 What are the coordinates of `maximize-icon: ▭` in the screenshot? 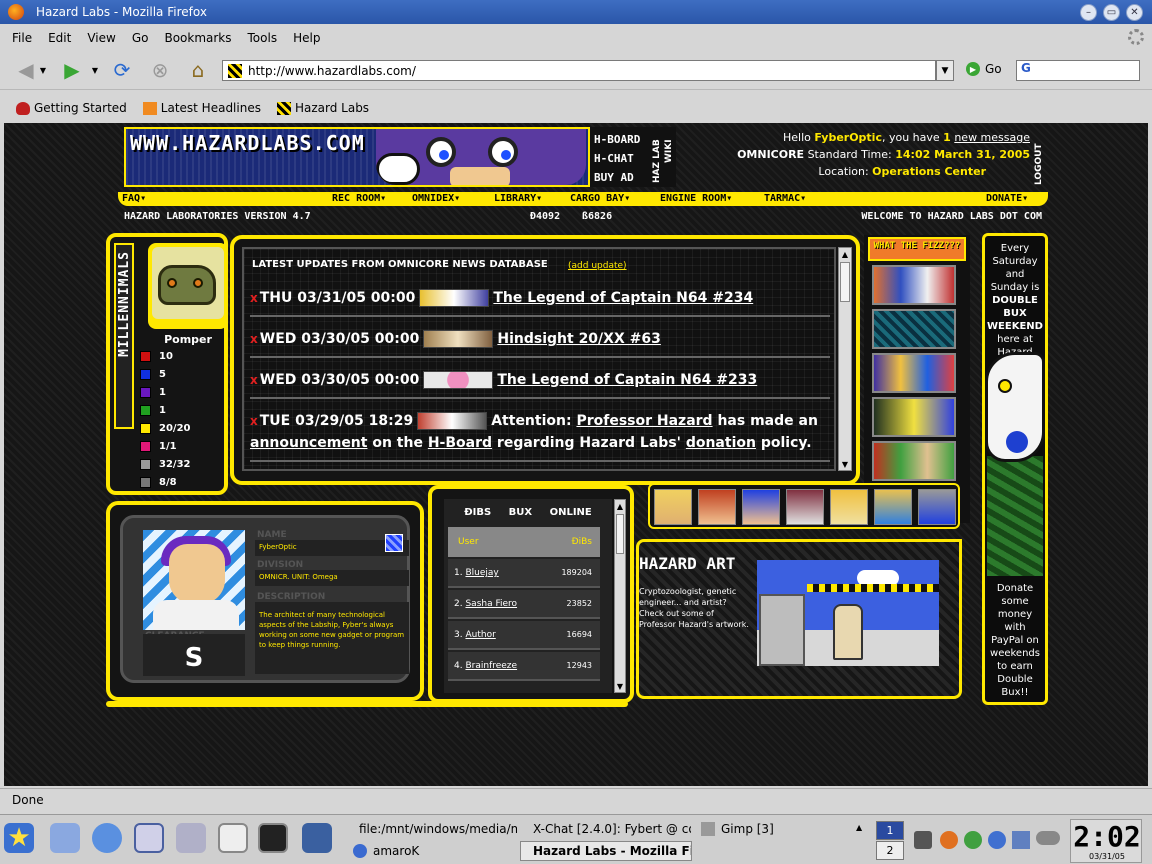 It's located at (1111, 12).